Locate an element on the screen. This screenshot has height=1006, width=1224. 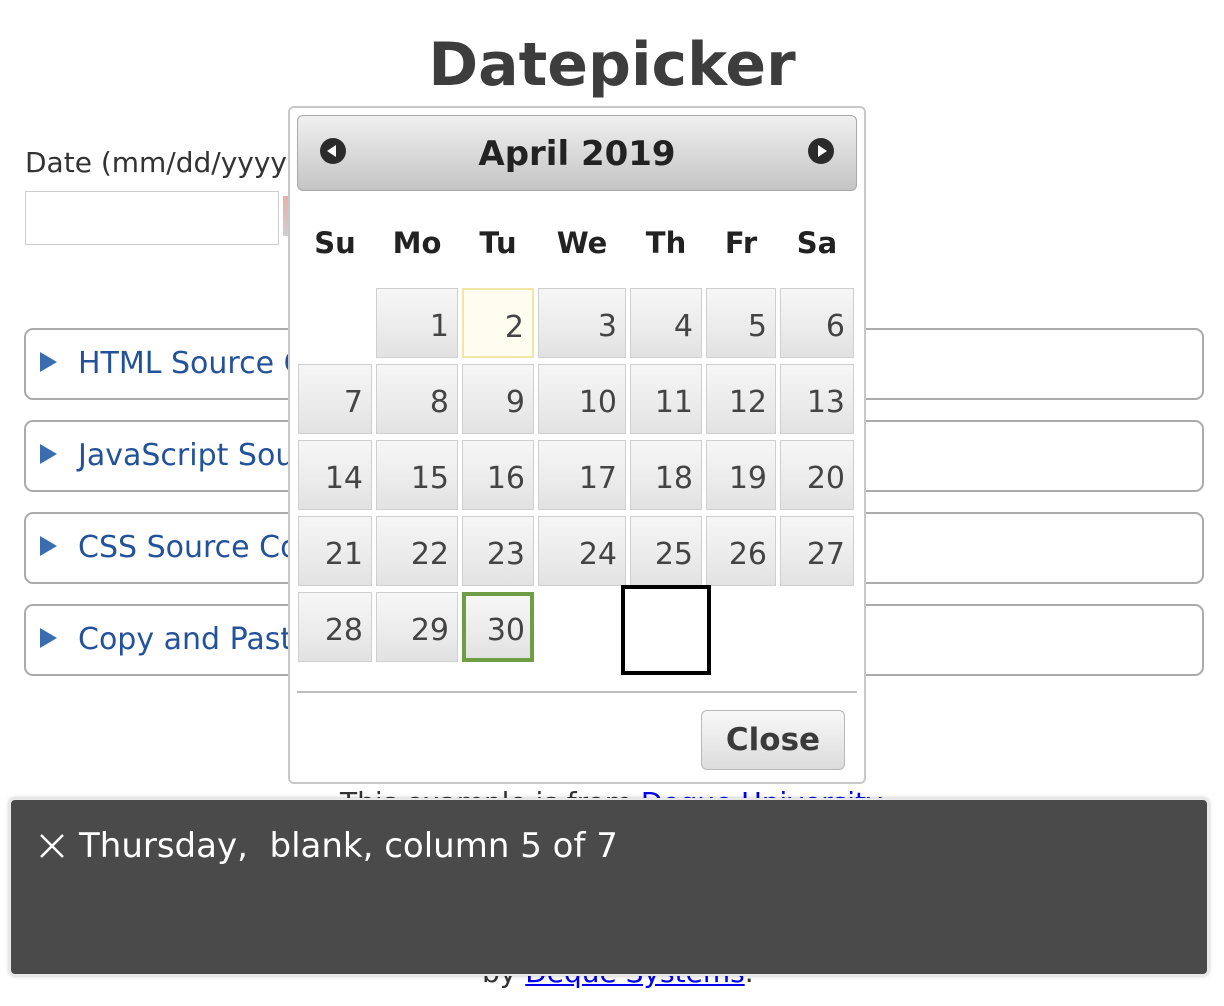
close-button: Close is located at coordinates (773, 740).